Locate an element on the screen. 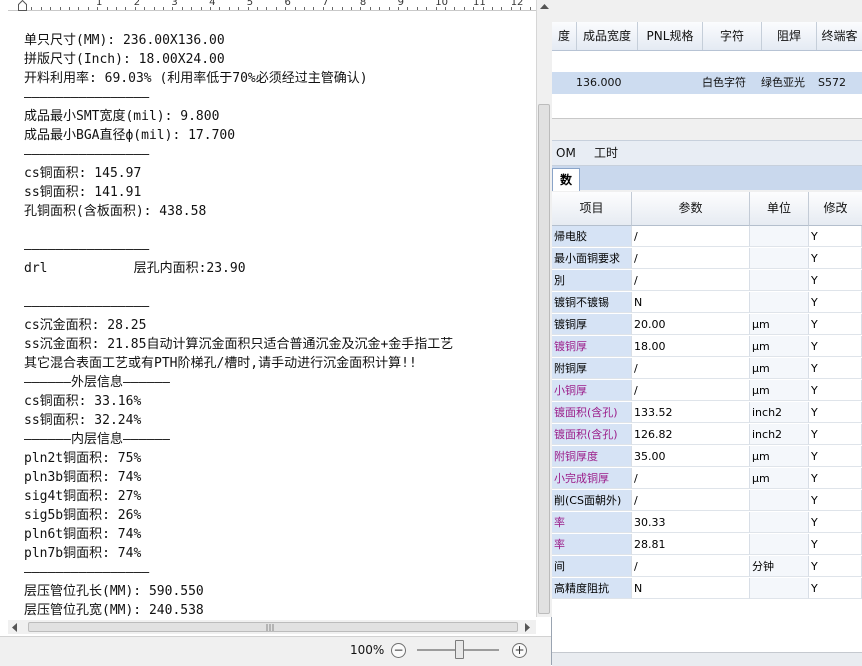  column-header: PNL规格 is located at coordinates (670, 36).